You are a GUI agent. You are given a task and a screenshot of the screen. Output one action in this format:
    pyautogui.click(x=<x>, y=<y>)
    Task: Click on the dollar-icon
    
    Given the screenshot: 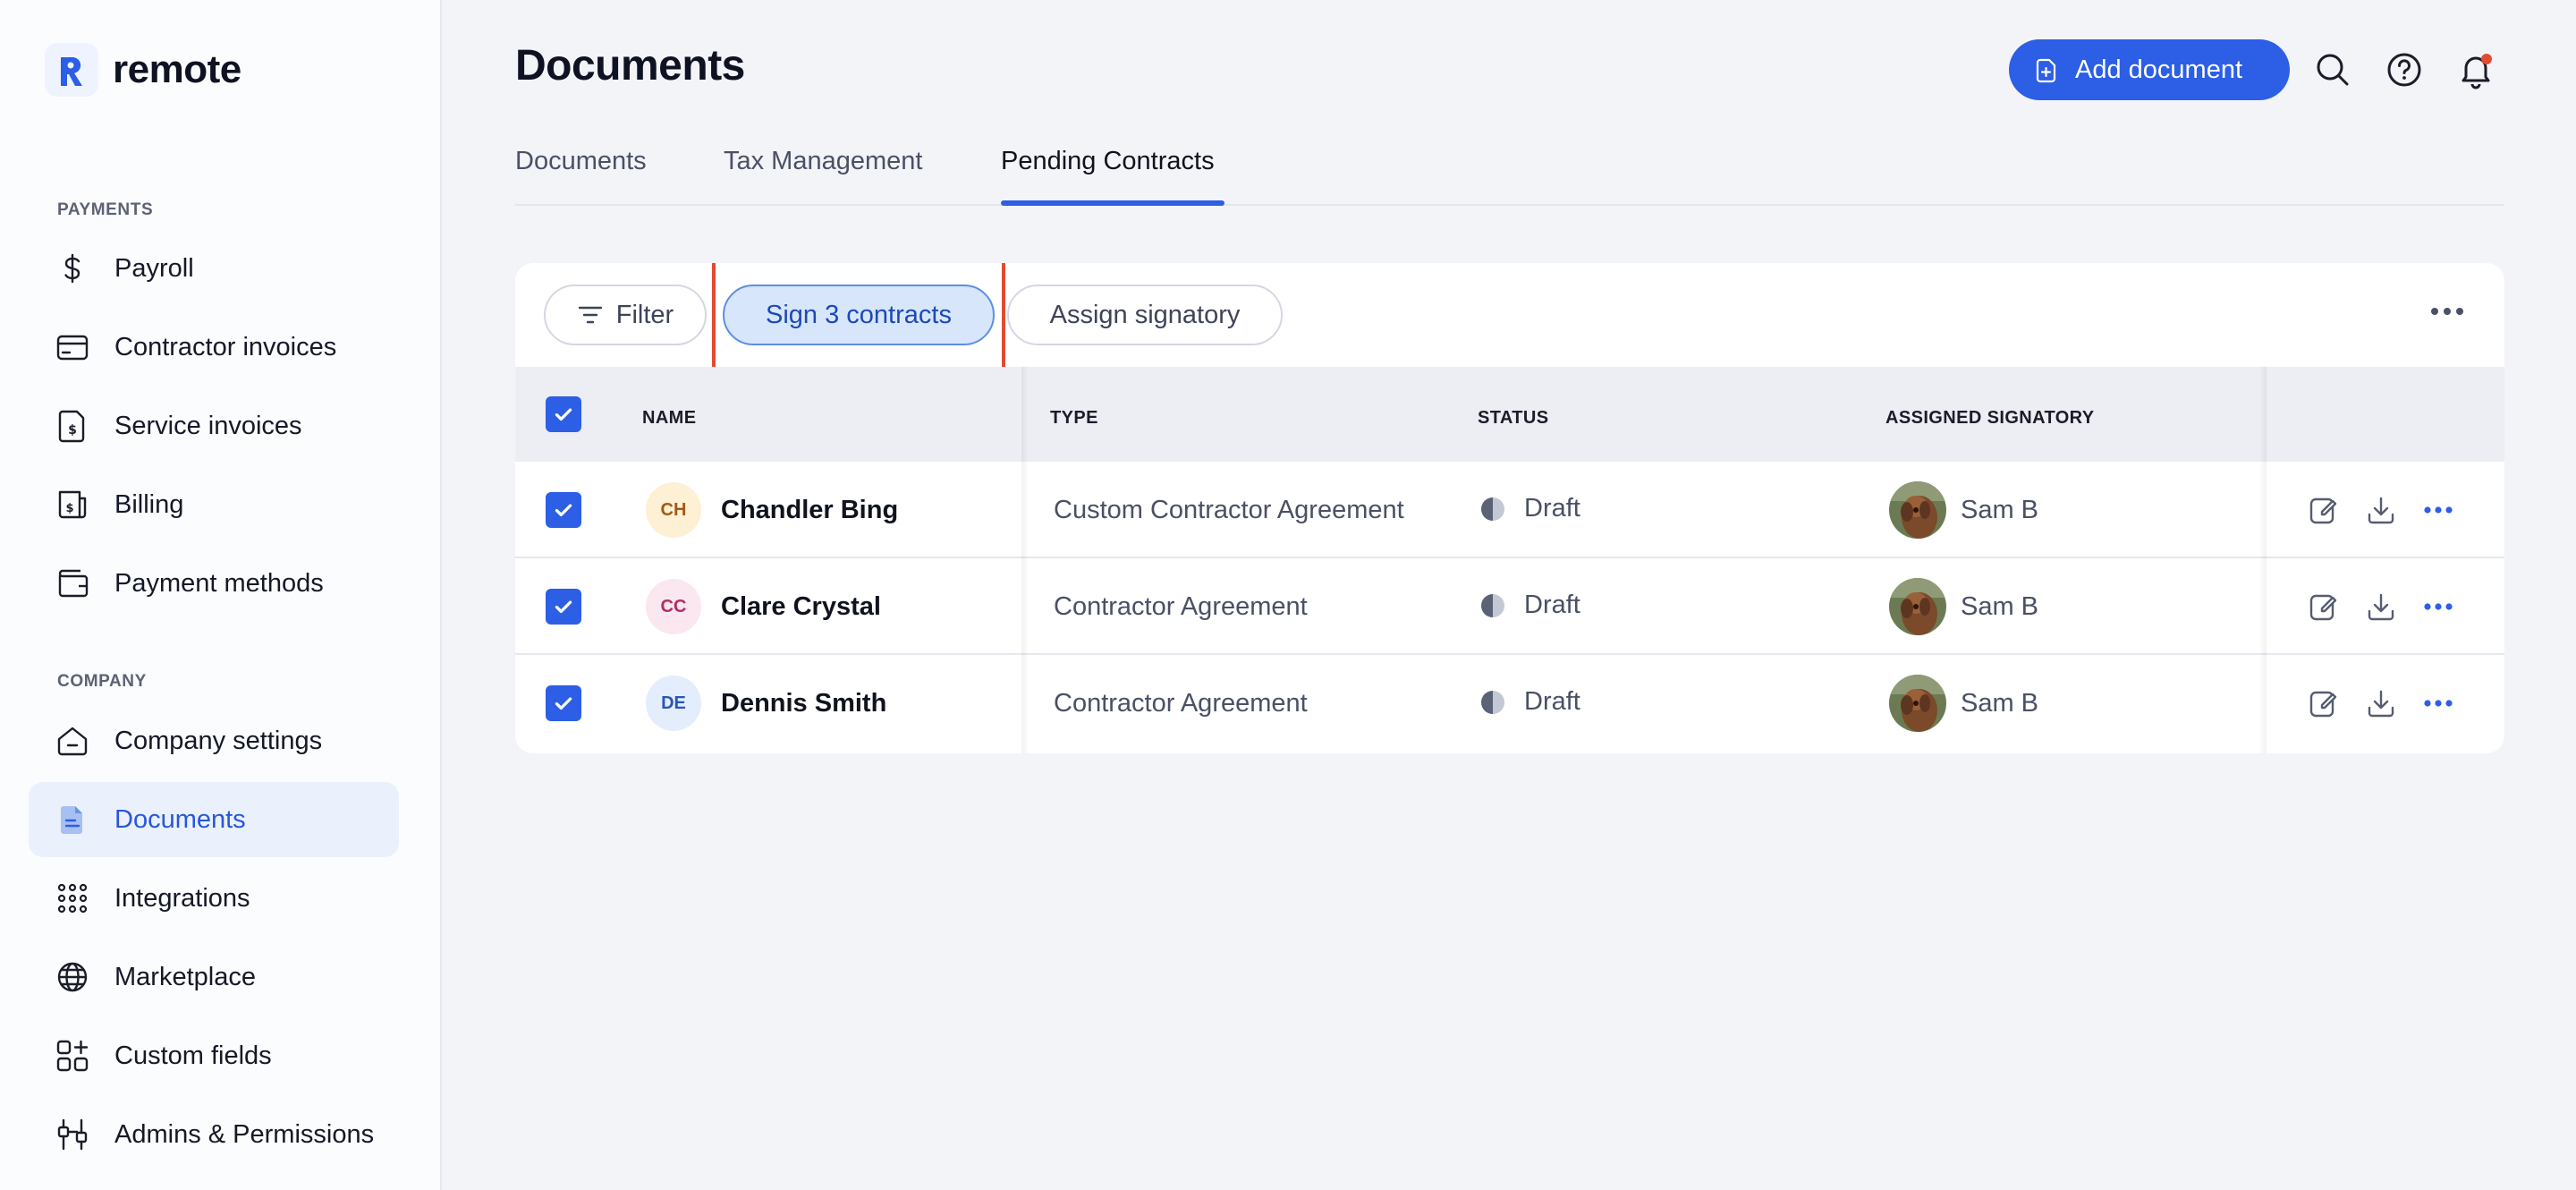 What is the action you would take?
    pyautogui.click(x=72, y=269)
    